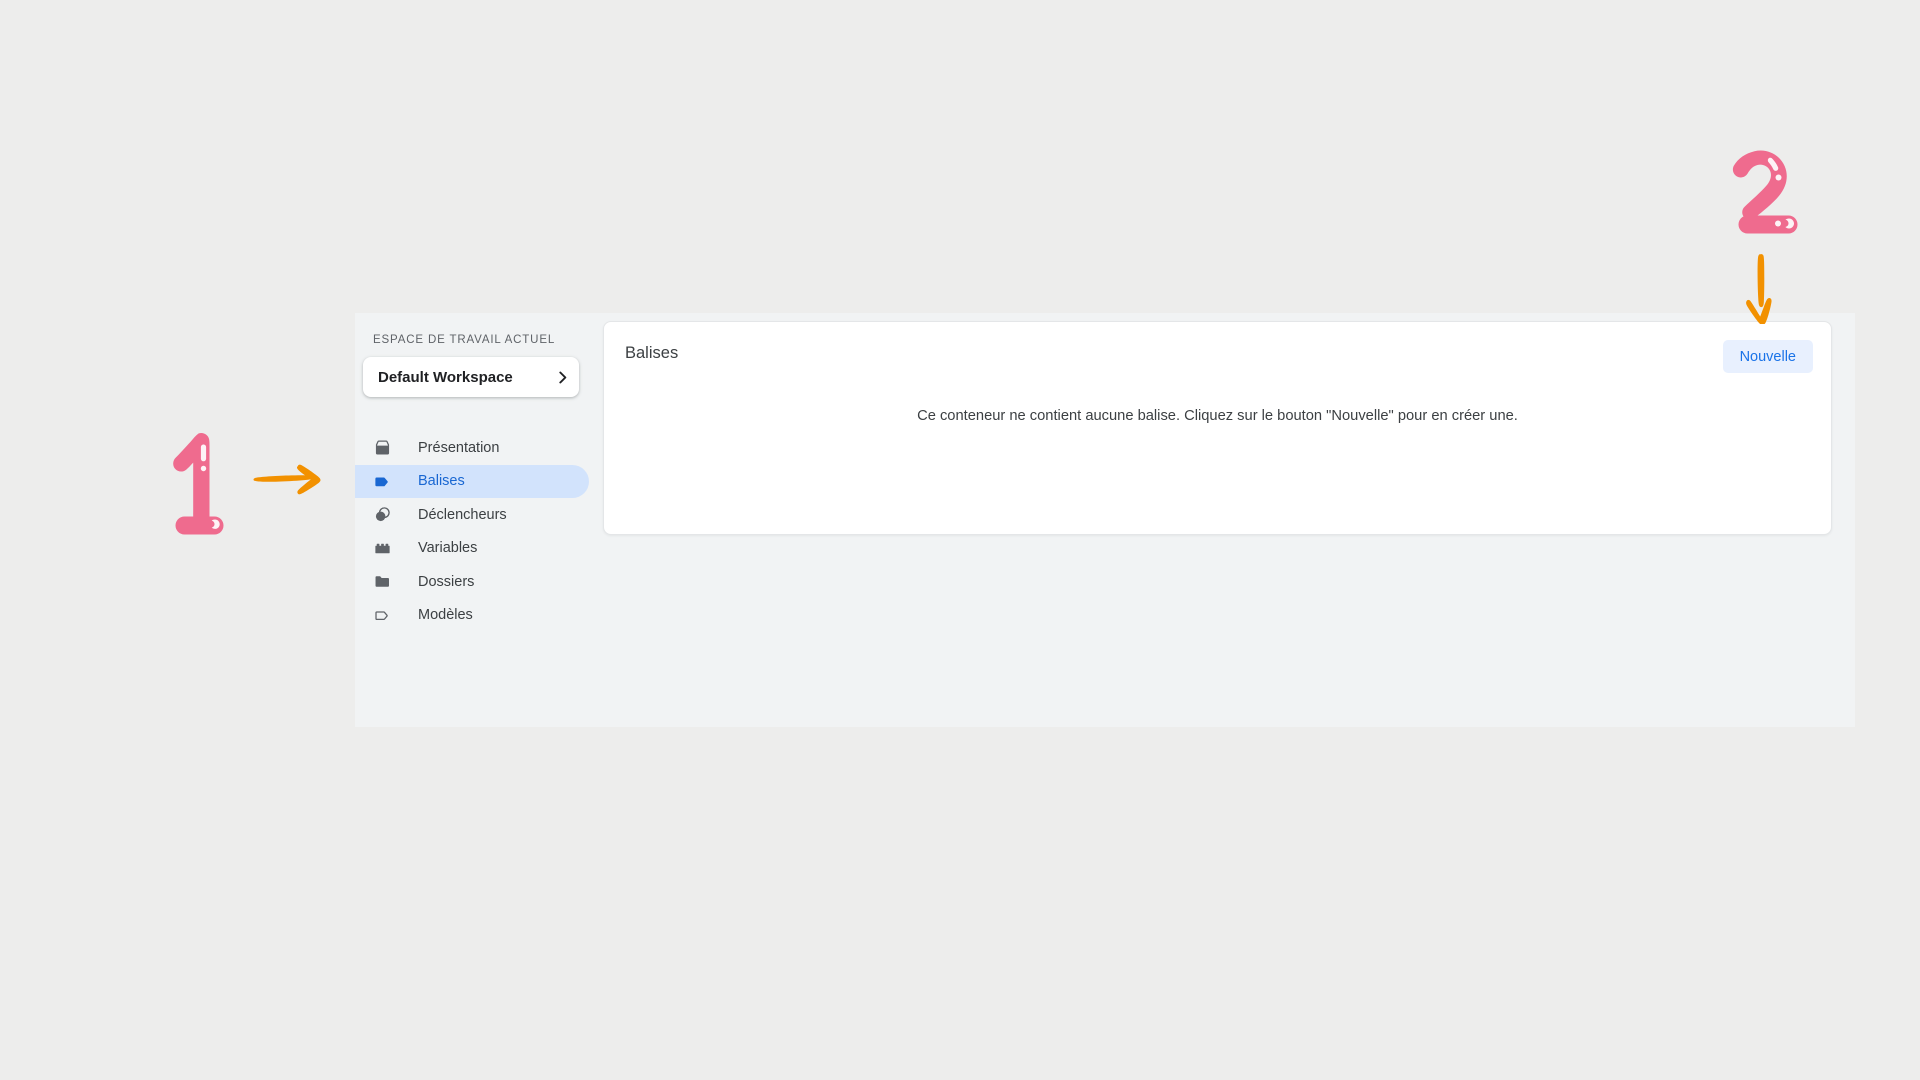  Describe the element at coordinates (199, 484) in the screenshot. I see `step-1-number` at that location.